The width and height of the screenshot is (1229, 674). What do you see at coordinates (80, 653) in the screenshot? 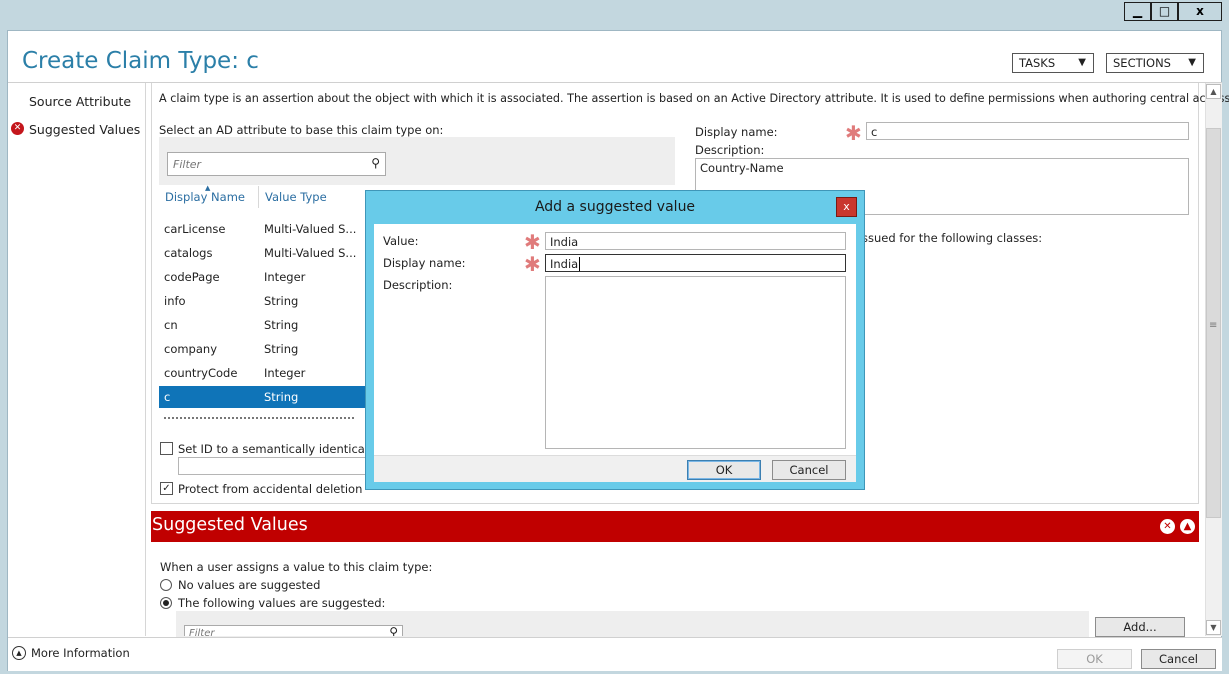
I see `more-information-link: More Information` at bounding box center [80, 653].